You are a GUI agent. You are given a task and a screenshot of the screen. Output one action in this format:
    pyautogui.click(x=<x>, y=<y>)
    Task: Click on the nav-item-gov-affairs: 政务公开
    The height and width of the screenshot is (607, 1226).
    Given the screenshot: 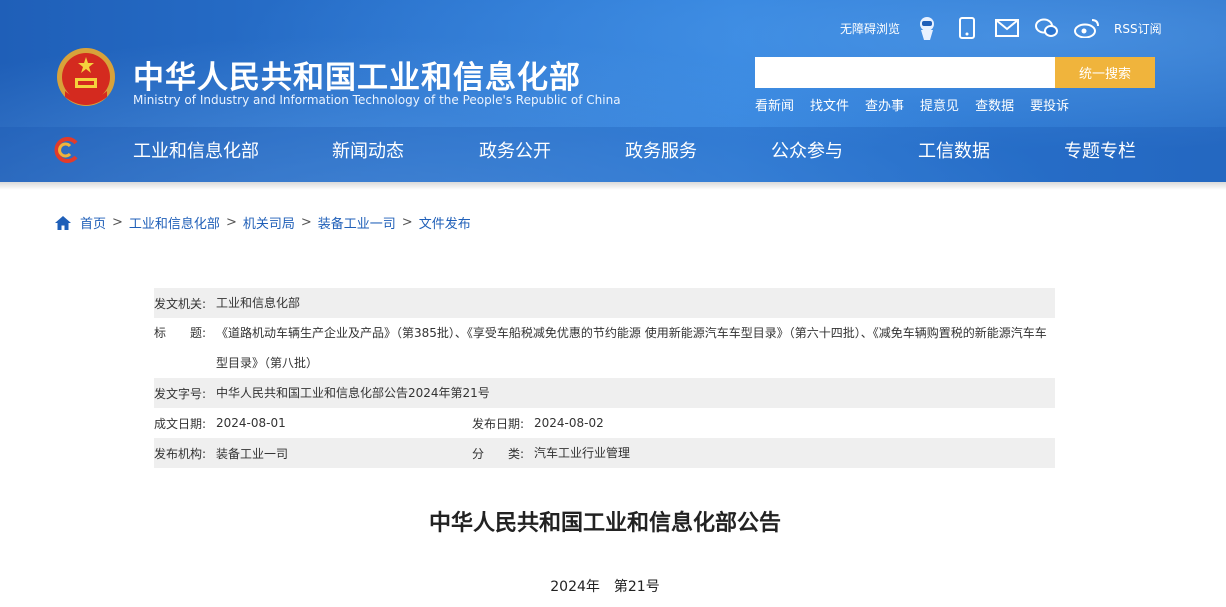 What is the action you would take?
    pyautogui.click(x=552, y=150)
    